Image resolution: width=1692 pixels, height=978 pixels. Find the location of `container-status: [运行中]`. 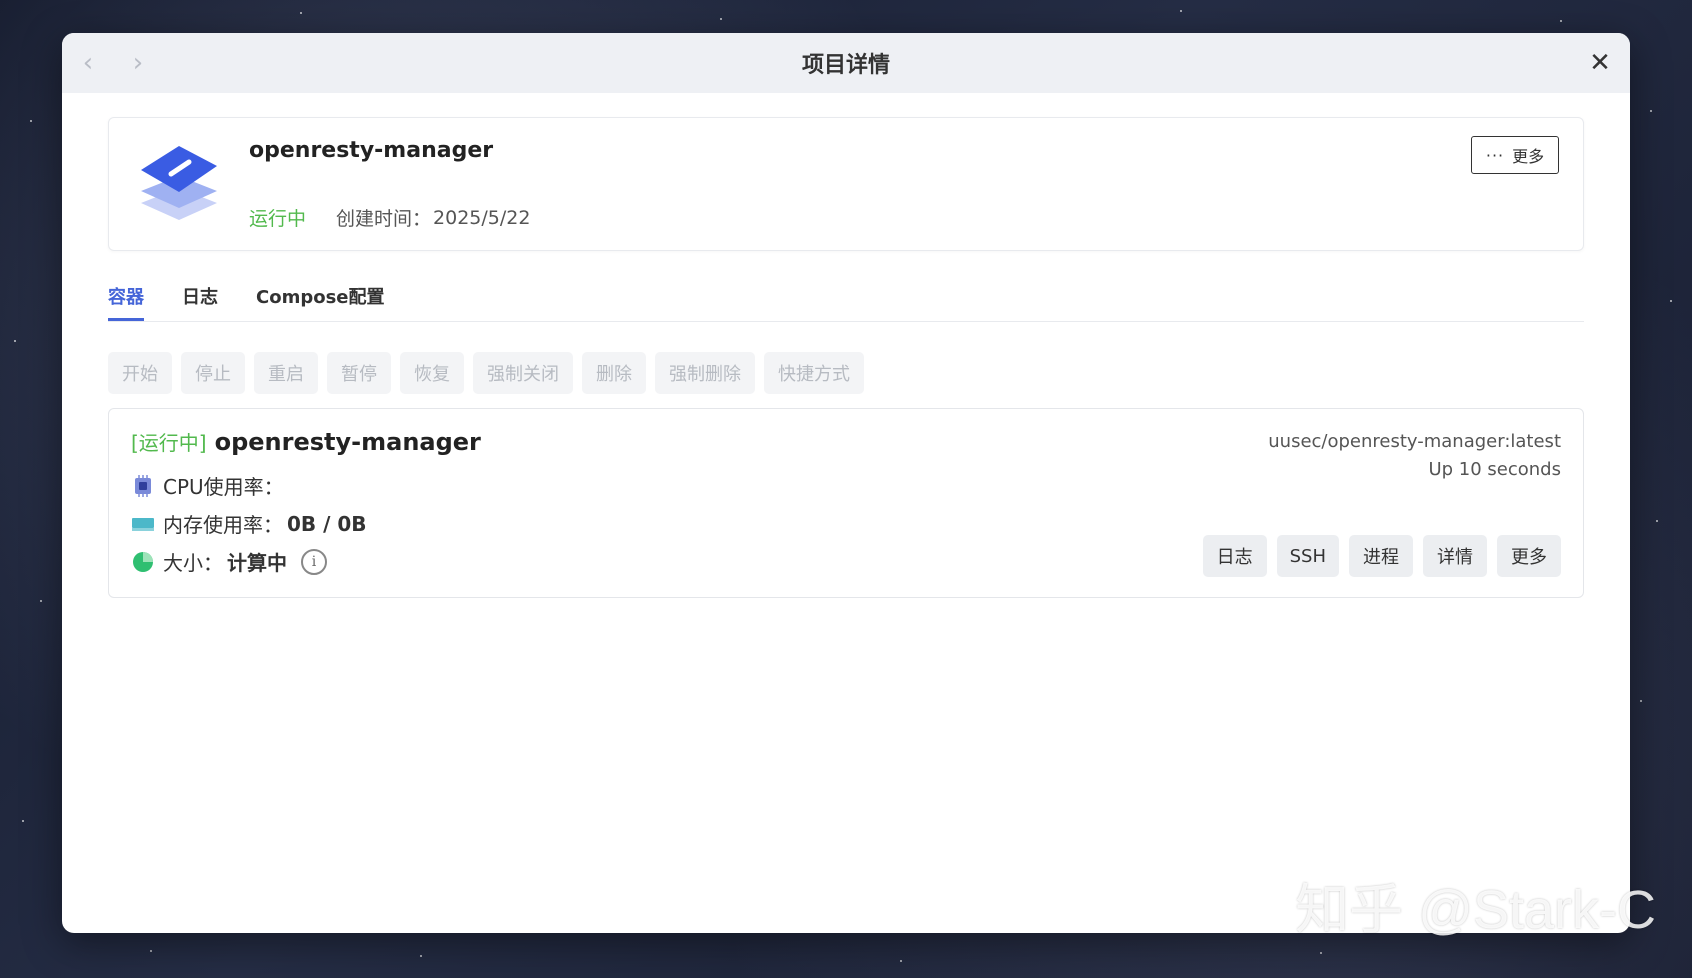

container-status: [运行中] is located at coordinates (169, 443).